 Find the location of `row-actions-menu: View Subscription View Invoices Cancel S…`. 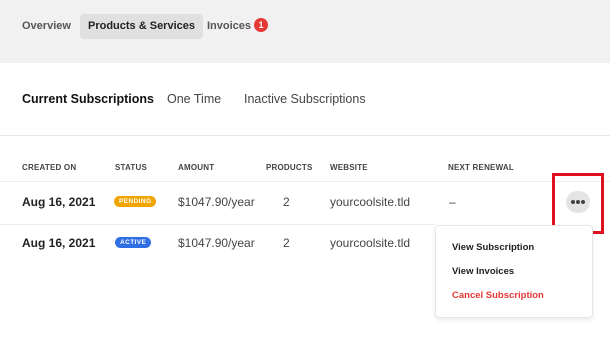

row-actions-menu: View Subscription View Invoices Cancel S… is located at coordinates (514, 271).